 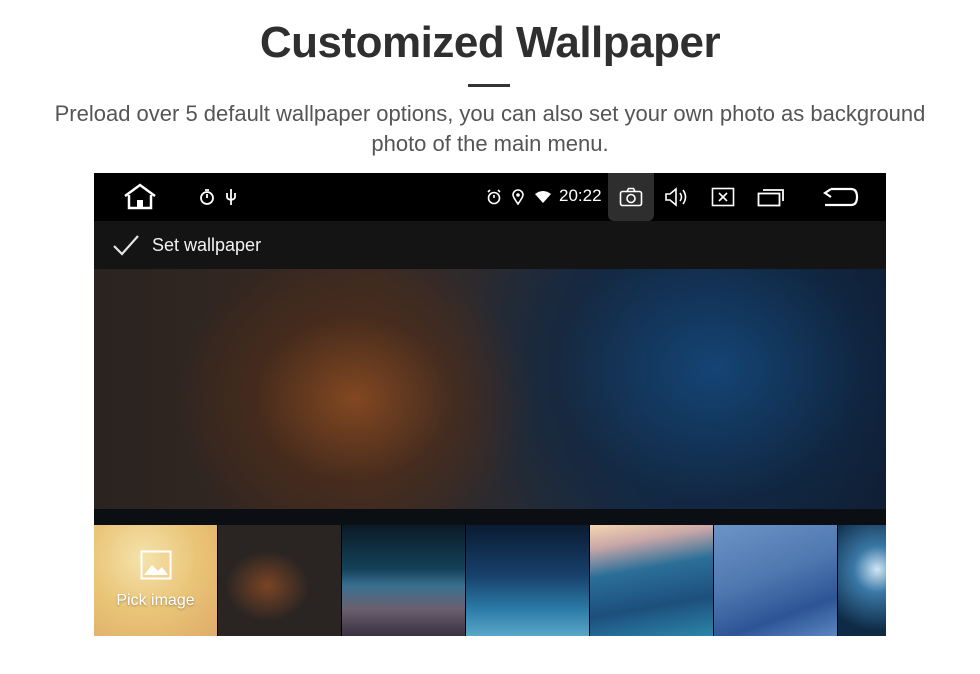 What do you see at coordinates (155, 600) in the screenshot?
I see `pick-image-label: Pick image` at bounding box center [155, 600].